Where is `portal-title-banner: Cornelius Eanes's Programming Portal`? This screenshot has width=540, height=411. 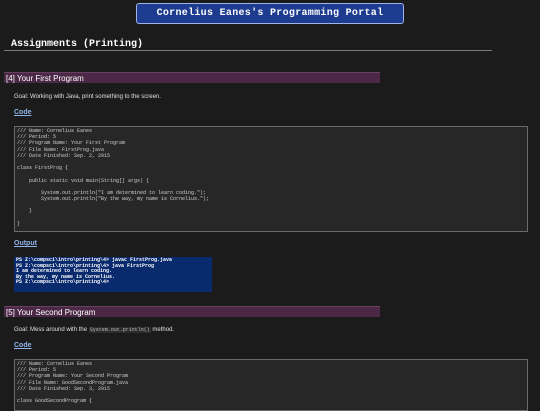
portal-title-banner: Cornelius Eanes's Programming Portal is located at coordinates (270, 13).